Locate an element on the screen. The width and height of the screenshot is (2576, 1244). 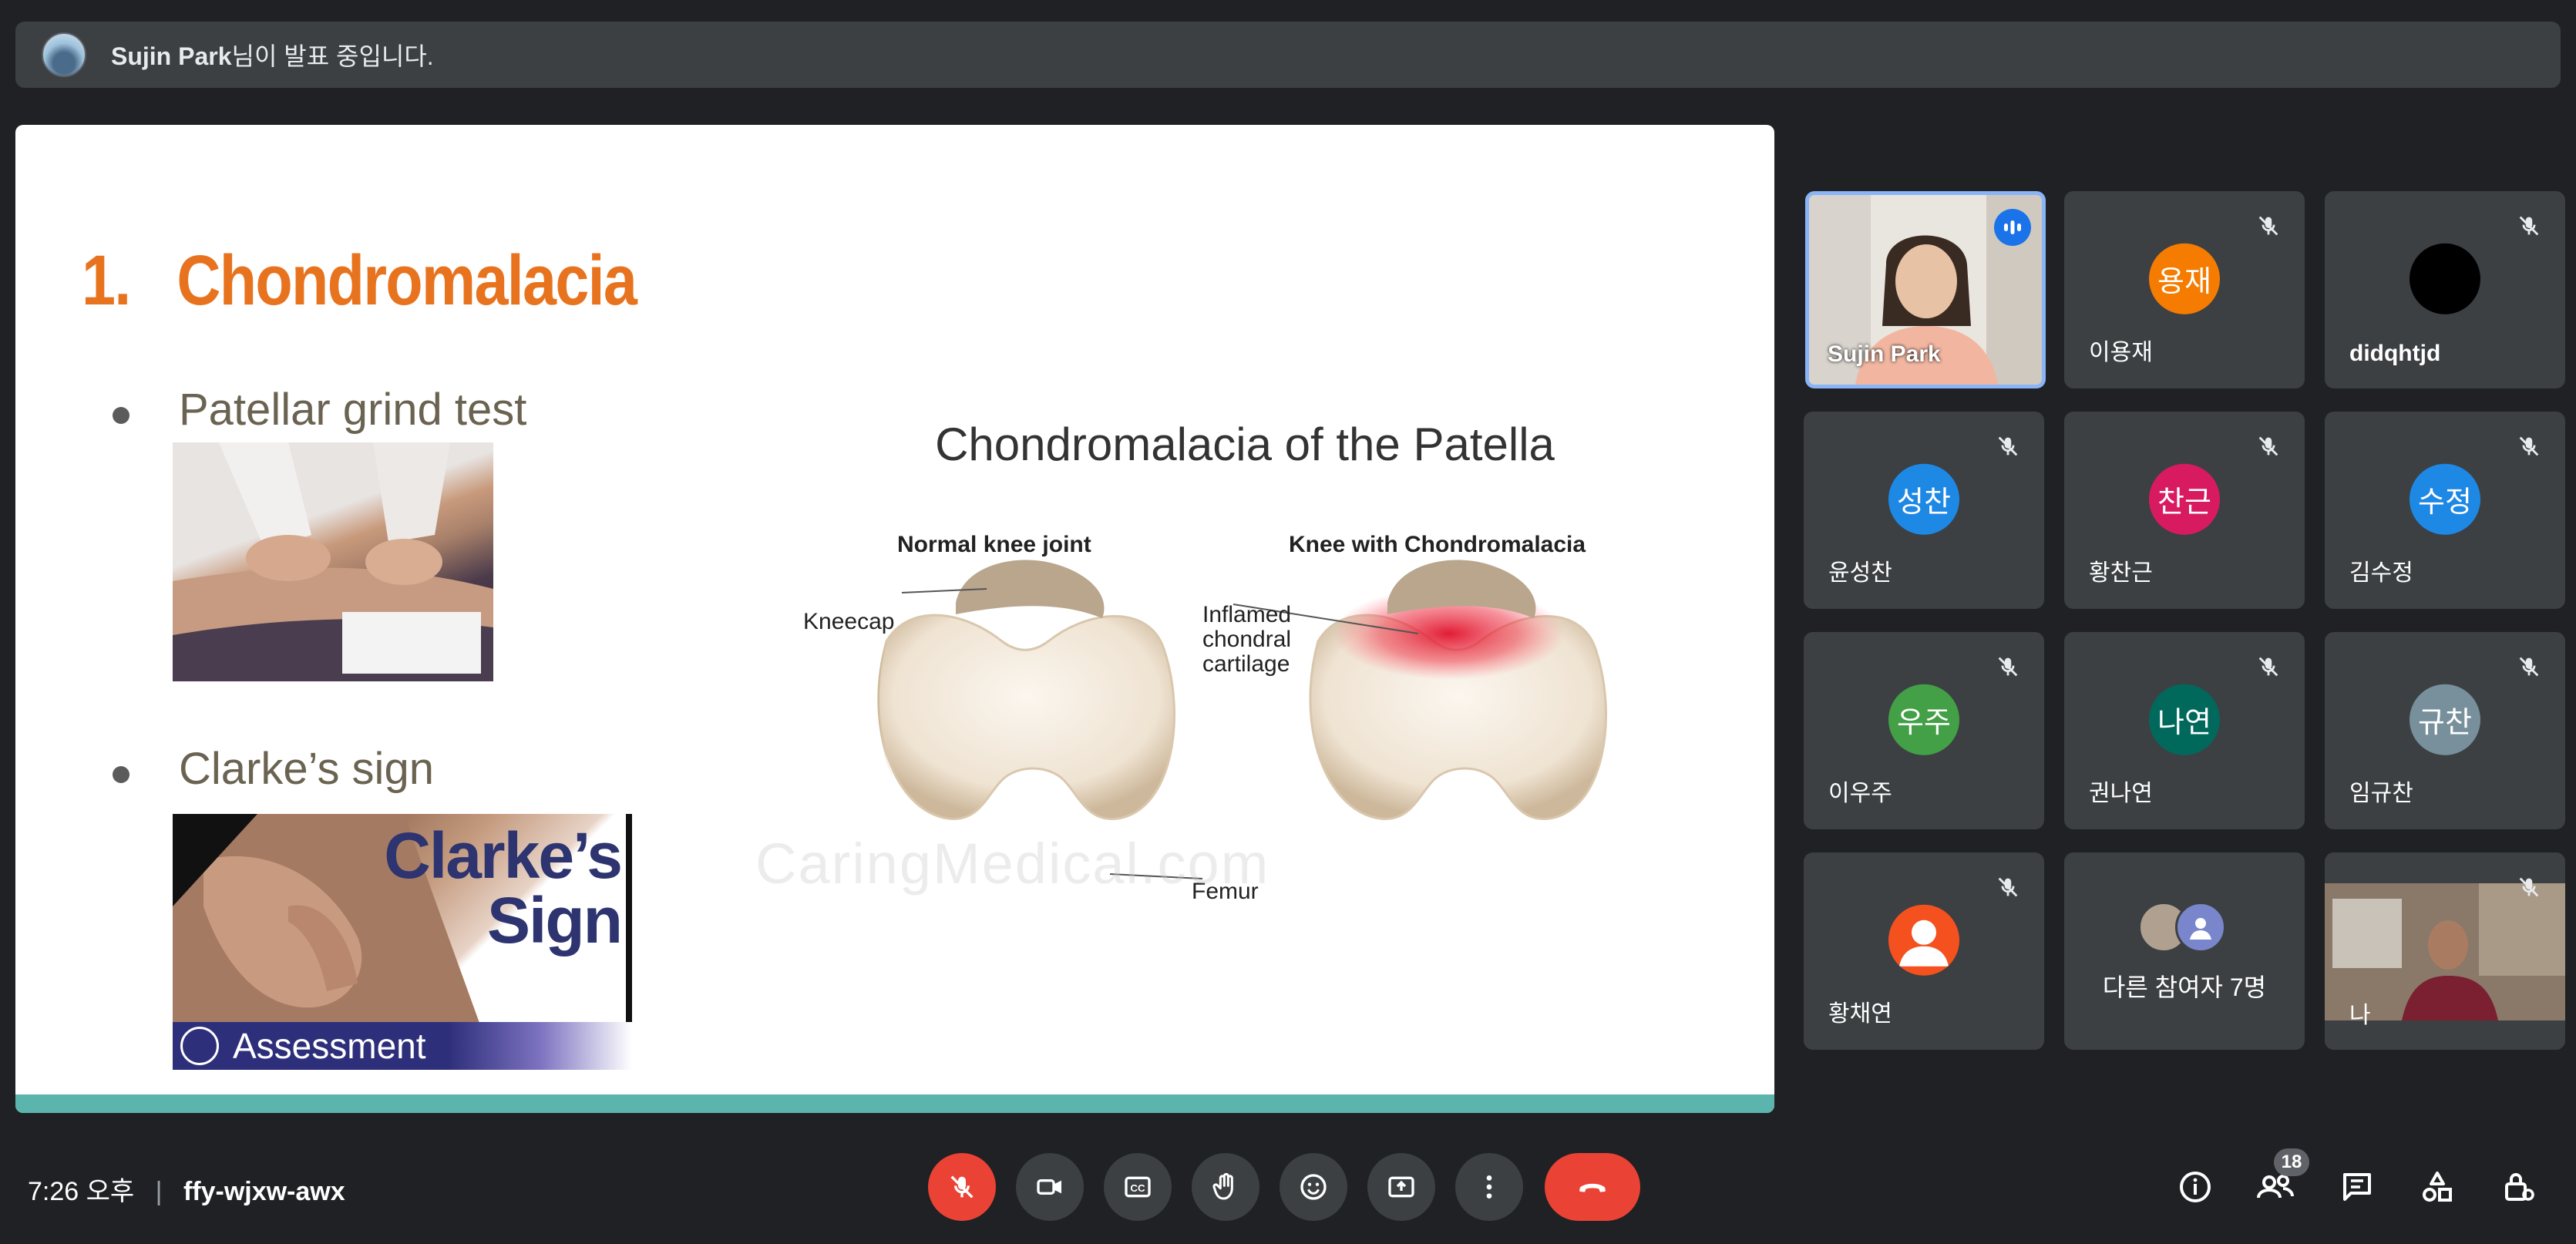
participant-tile-9: 규찬 임규찬 is located at coordinates (2445, 730).